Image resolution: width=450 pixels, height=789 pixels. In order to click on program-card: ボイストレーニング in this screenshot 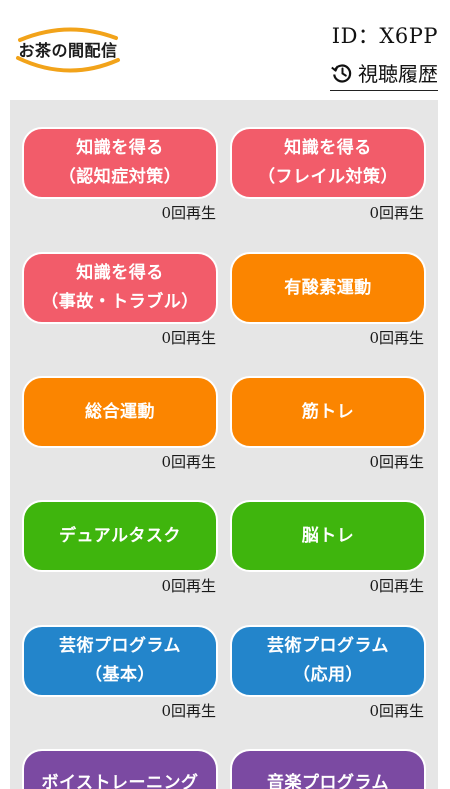, I will do `click(120, 769)`.